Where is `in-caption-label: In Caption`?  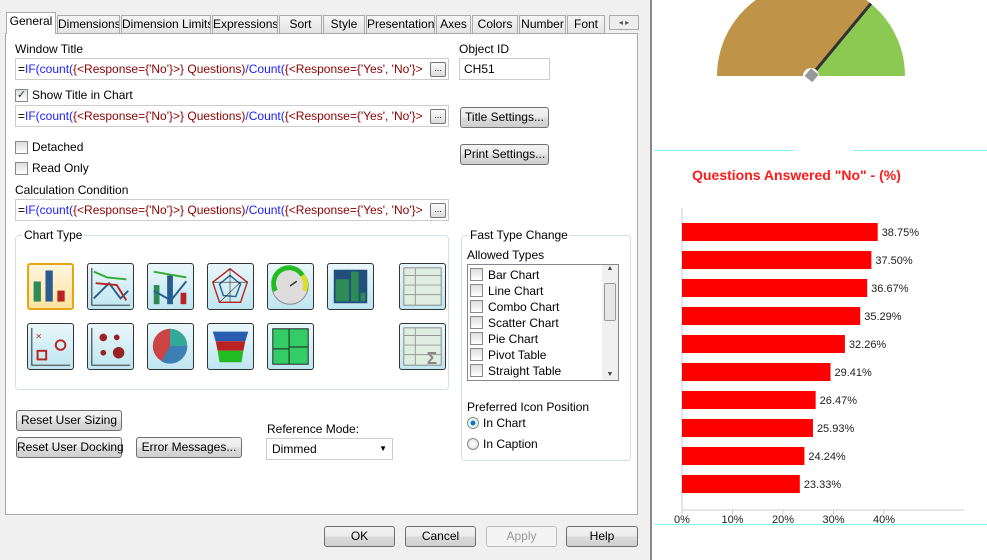
in-caption-label: In Caption is located at coordinates (510, 444).